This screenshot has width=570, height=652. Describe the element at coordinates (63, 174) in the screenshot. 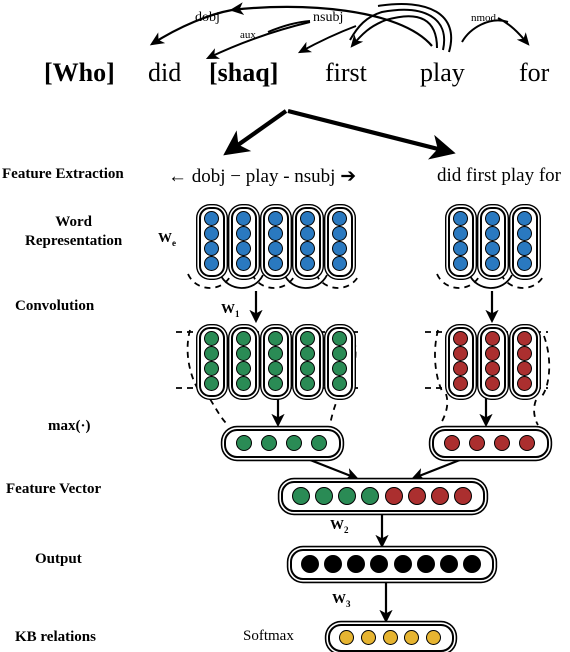

I see `row-label-feature-extraction: Feature Extraction` at that location.